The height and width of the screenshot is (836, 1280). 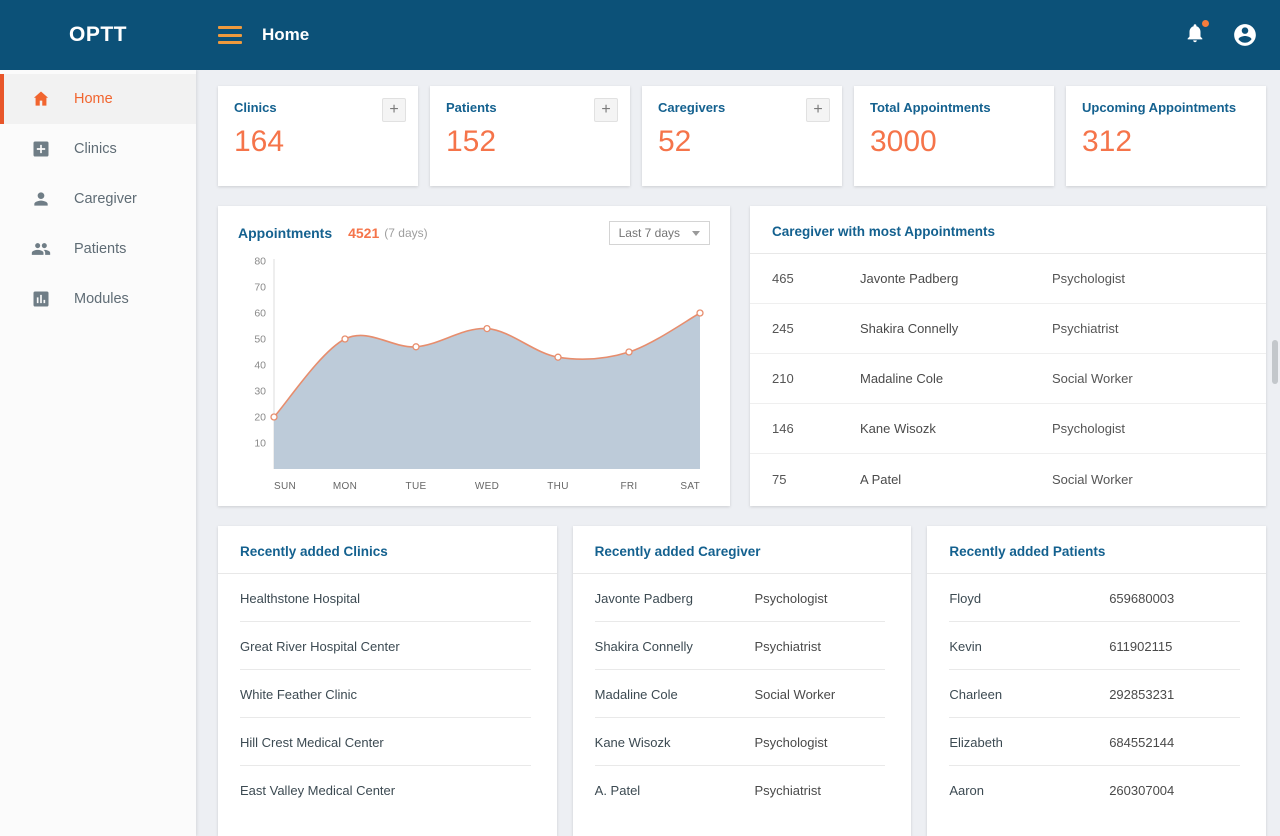 What do you see at coordinates (954, 136) in the screenshot?
I see `stat-card-total-appointments: Total Appointments 3000` at bounding box center [954, 136].